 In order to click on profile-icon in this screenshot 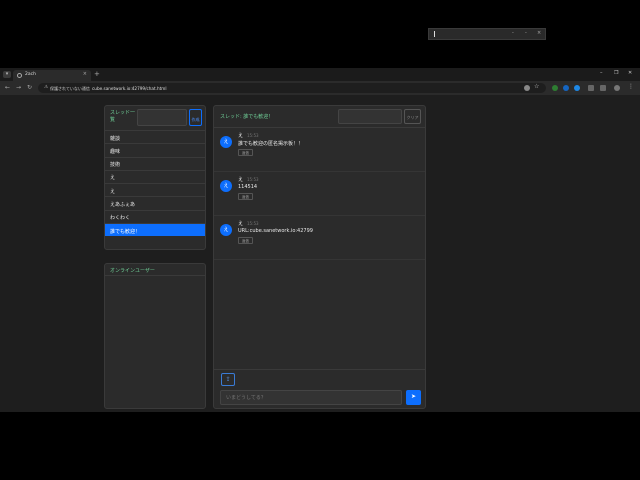, I will do `click(617, 88)`.